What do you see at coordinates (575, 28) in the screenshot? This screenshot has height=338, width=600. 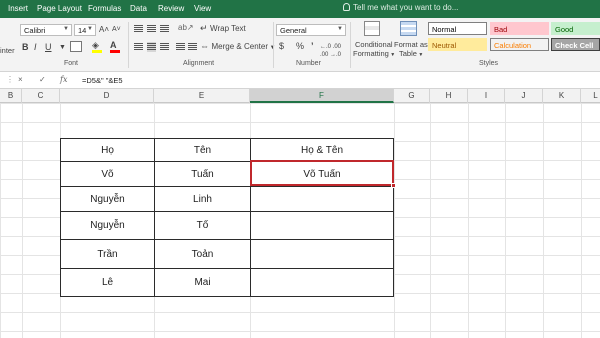 I see `style-good: Good` at bounding box center [575, 28].